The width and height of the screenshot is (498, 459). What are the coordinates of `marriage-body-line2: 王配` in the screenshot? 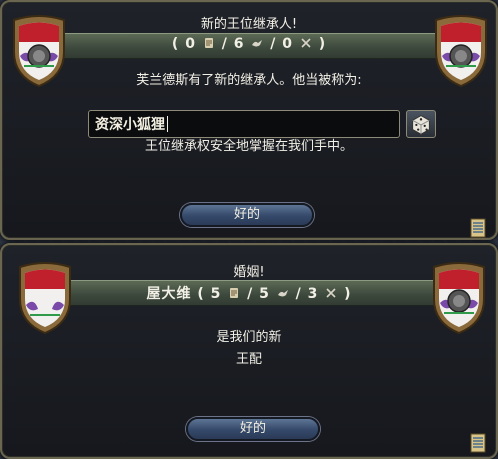 It's located at (248, 359).